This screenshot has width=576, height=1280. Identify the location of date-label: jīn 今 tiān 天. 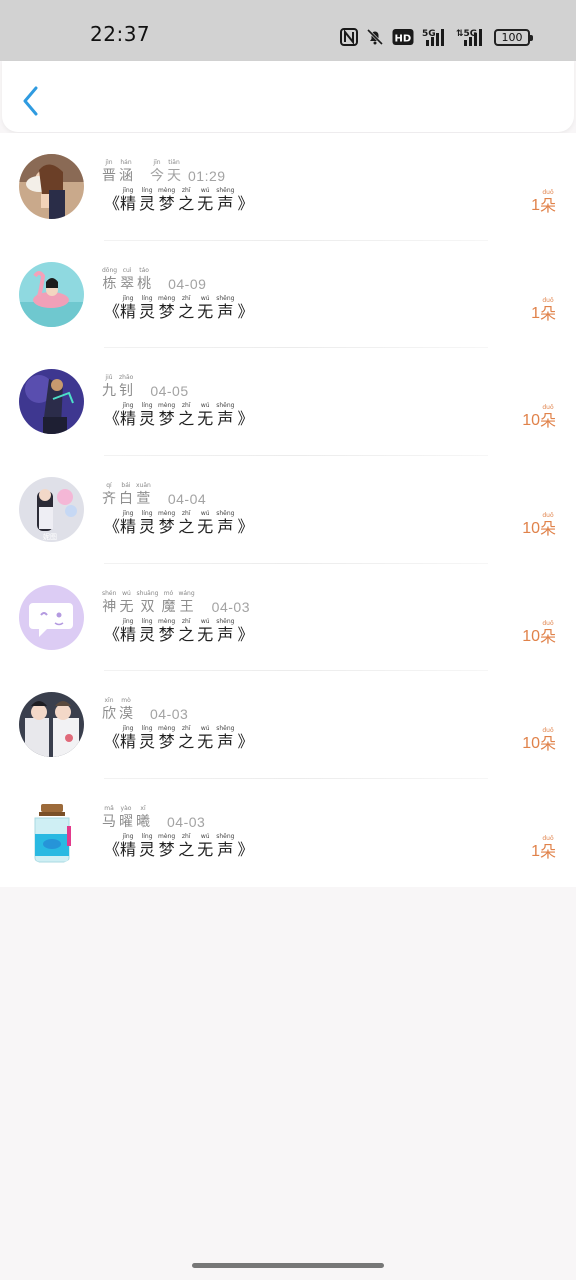
(167, 172).